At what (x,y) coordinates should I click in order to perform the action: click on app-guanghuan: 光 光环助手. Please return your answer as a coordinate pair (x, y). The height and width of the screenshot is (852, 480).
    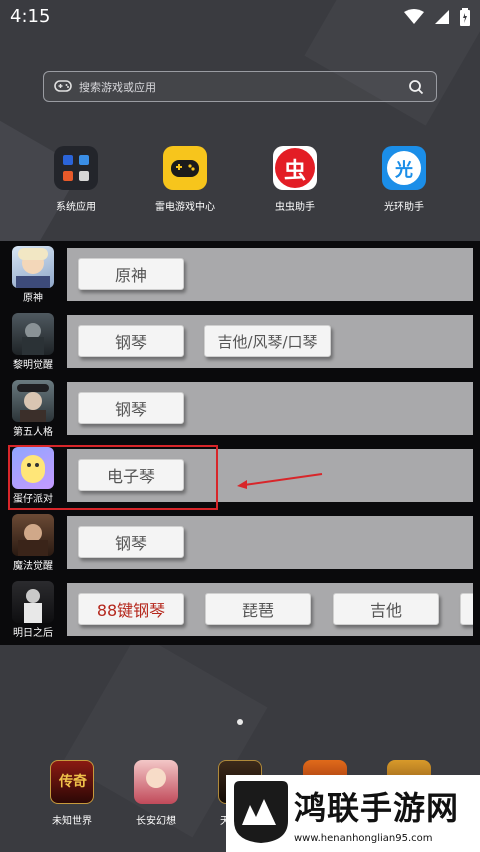
    Looking at the image, I should click on (404, 179).